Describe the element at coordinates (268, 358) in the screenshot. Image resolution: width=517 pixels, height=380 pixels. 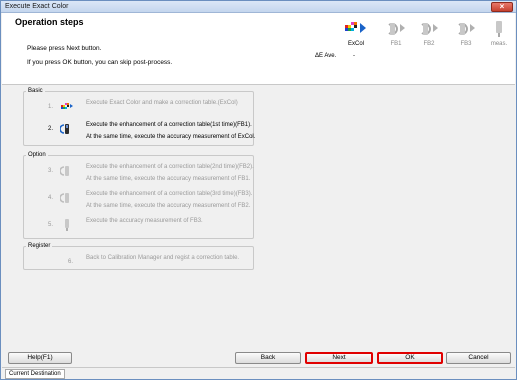
I see `back-button: Back` at that location.